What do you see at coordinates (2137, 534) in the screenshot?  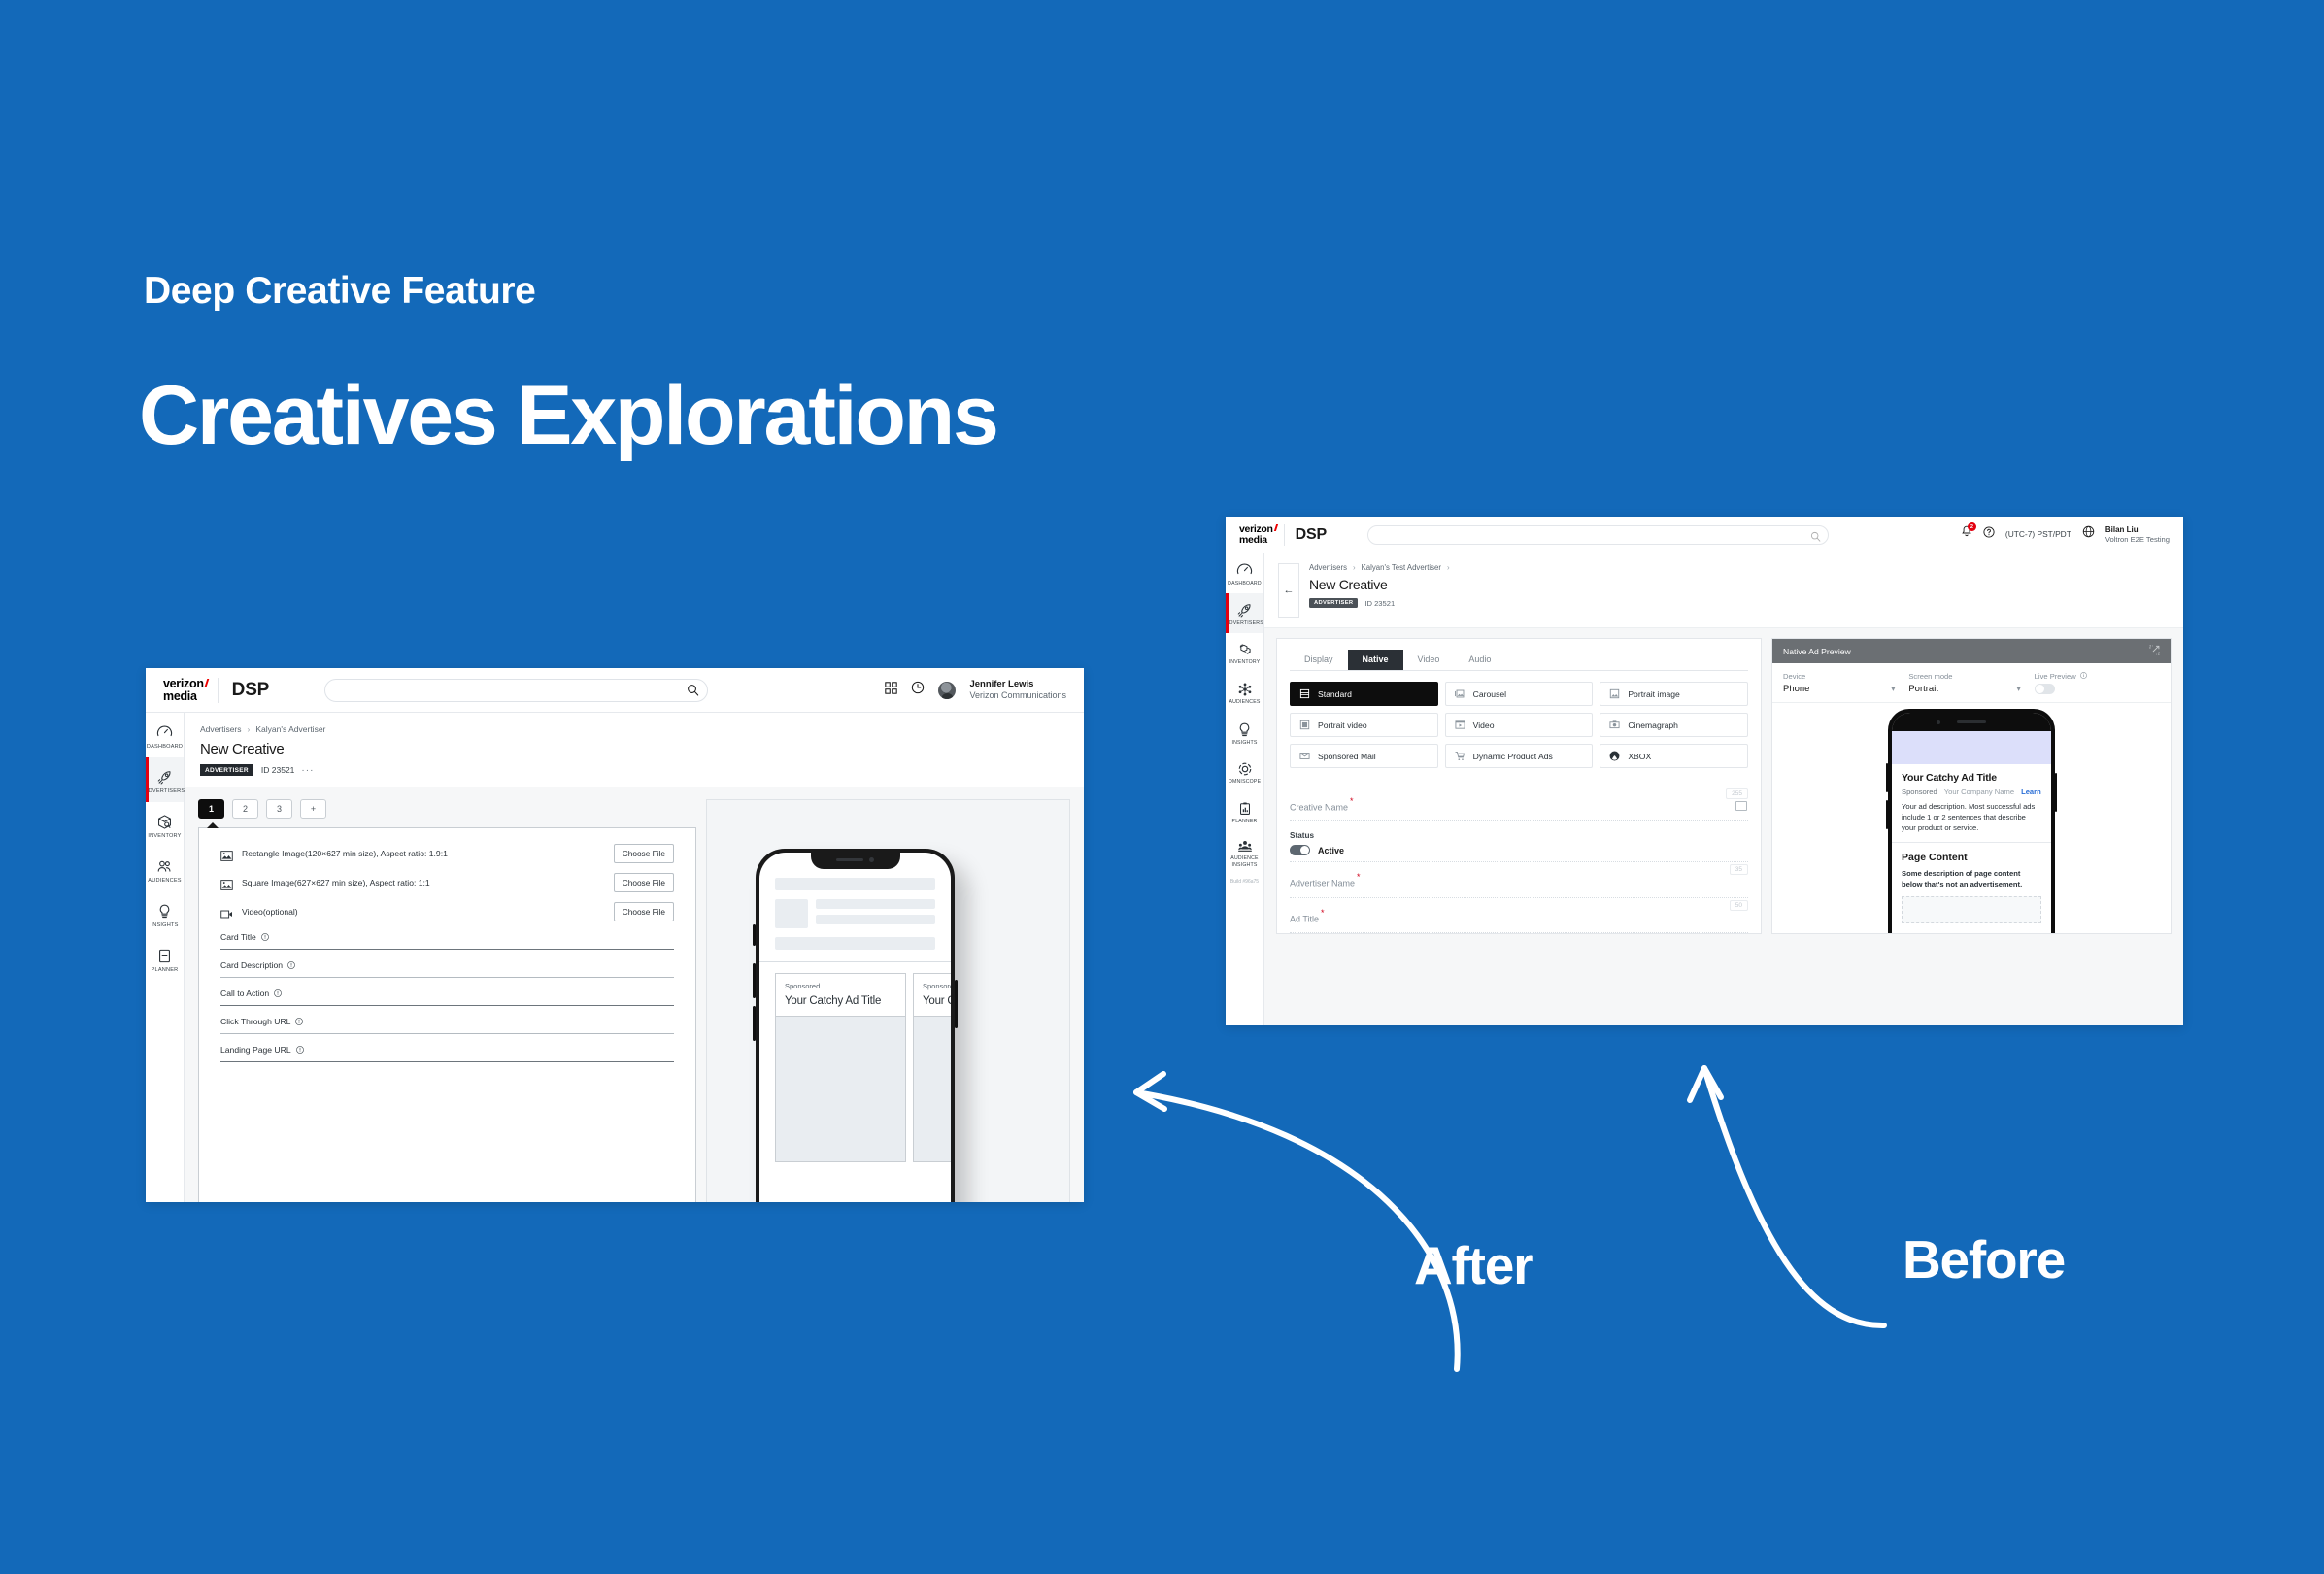 I see `user-info: Bilan Liu Voltron E2E Testing` at bounding box center [2137, 534].